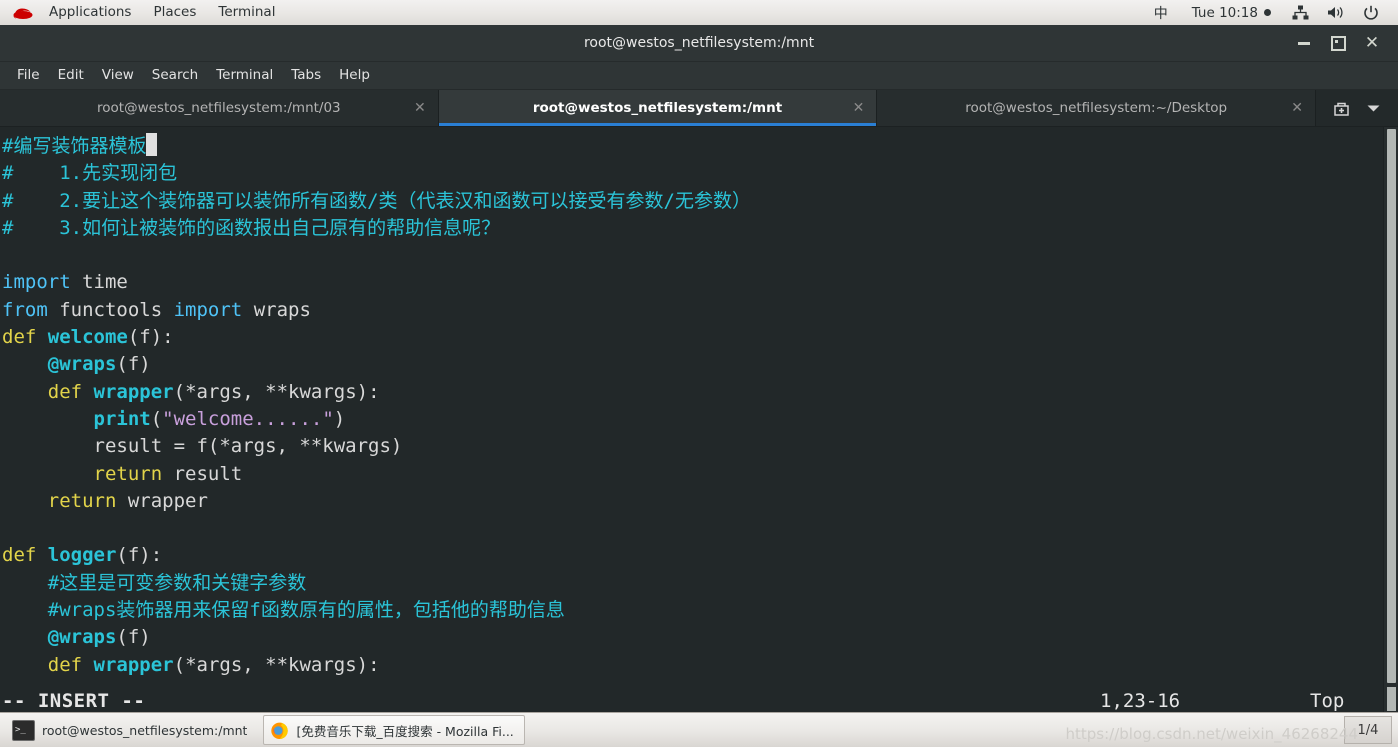  I want to click on network-icon, so click(1300, 12).